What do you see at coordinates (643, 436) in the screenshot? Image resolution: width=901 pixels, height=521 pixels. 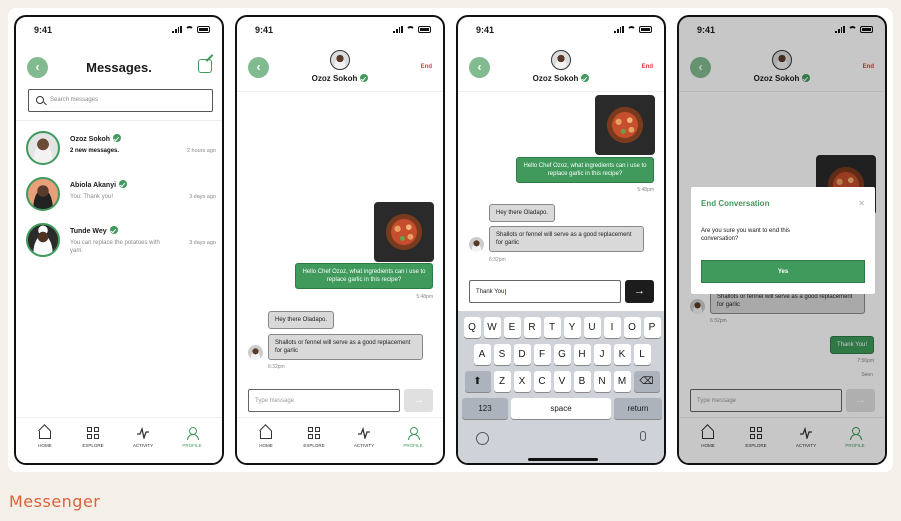 I see `microphone-icon` at bounding box center [643, 436].